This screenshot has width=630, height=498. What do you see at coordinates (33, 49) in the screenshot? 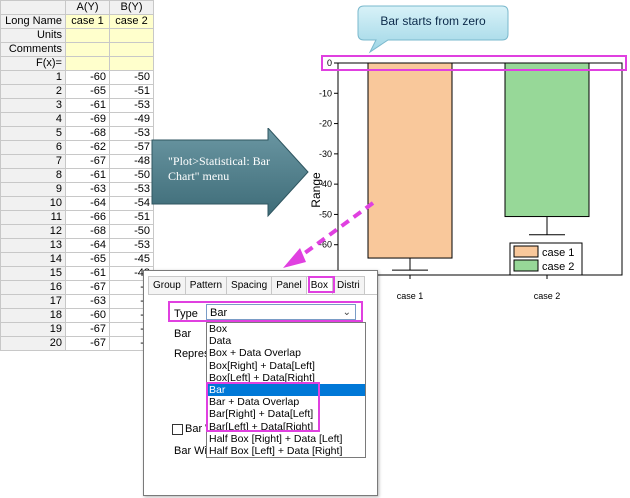
I see `meta-row-label: Comments` at bounding box center [33, 49].